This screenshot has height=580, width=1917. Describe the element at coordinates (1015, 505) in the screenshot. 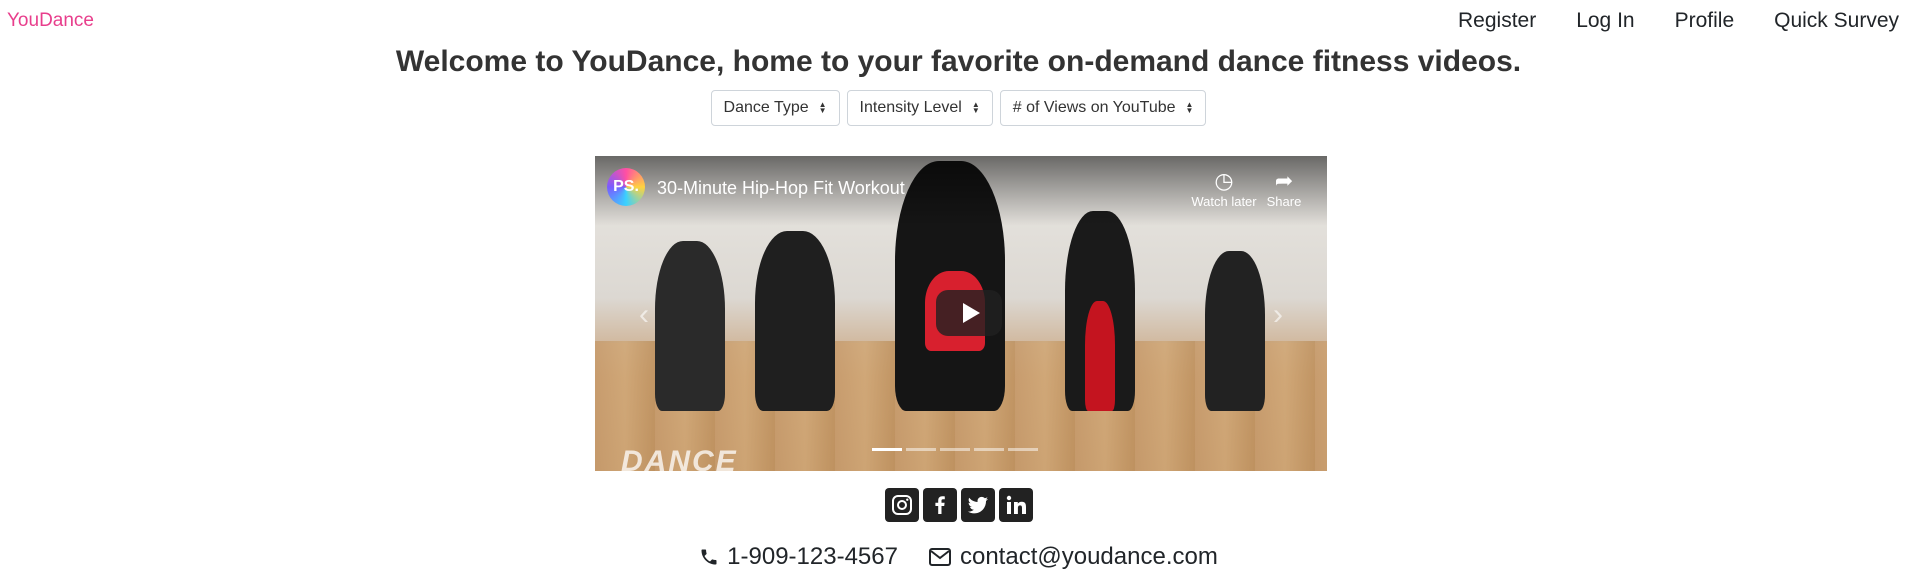

I see `linkedin-icon` at that location.